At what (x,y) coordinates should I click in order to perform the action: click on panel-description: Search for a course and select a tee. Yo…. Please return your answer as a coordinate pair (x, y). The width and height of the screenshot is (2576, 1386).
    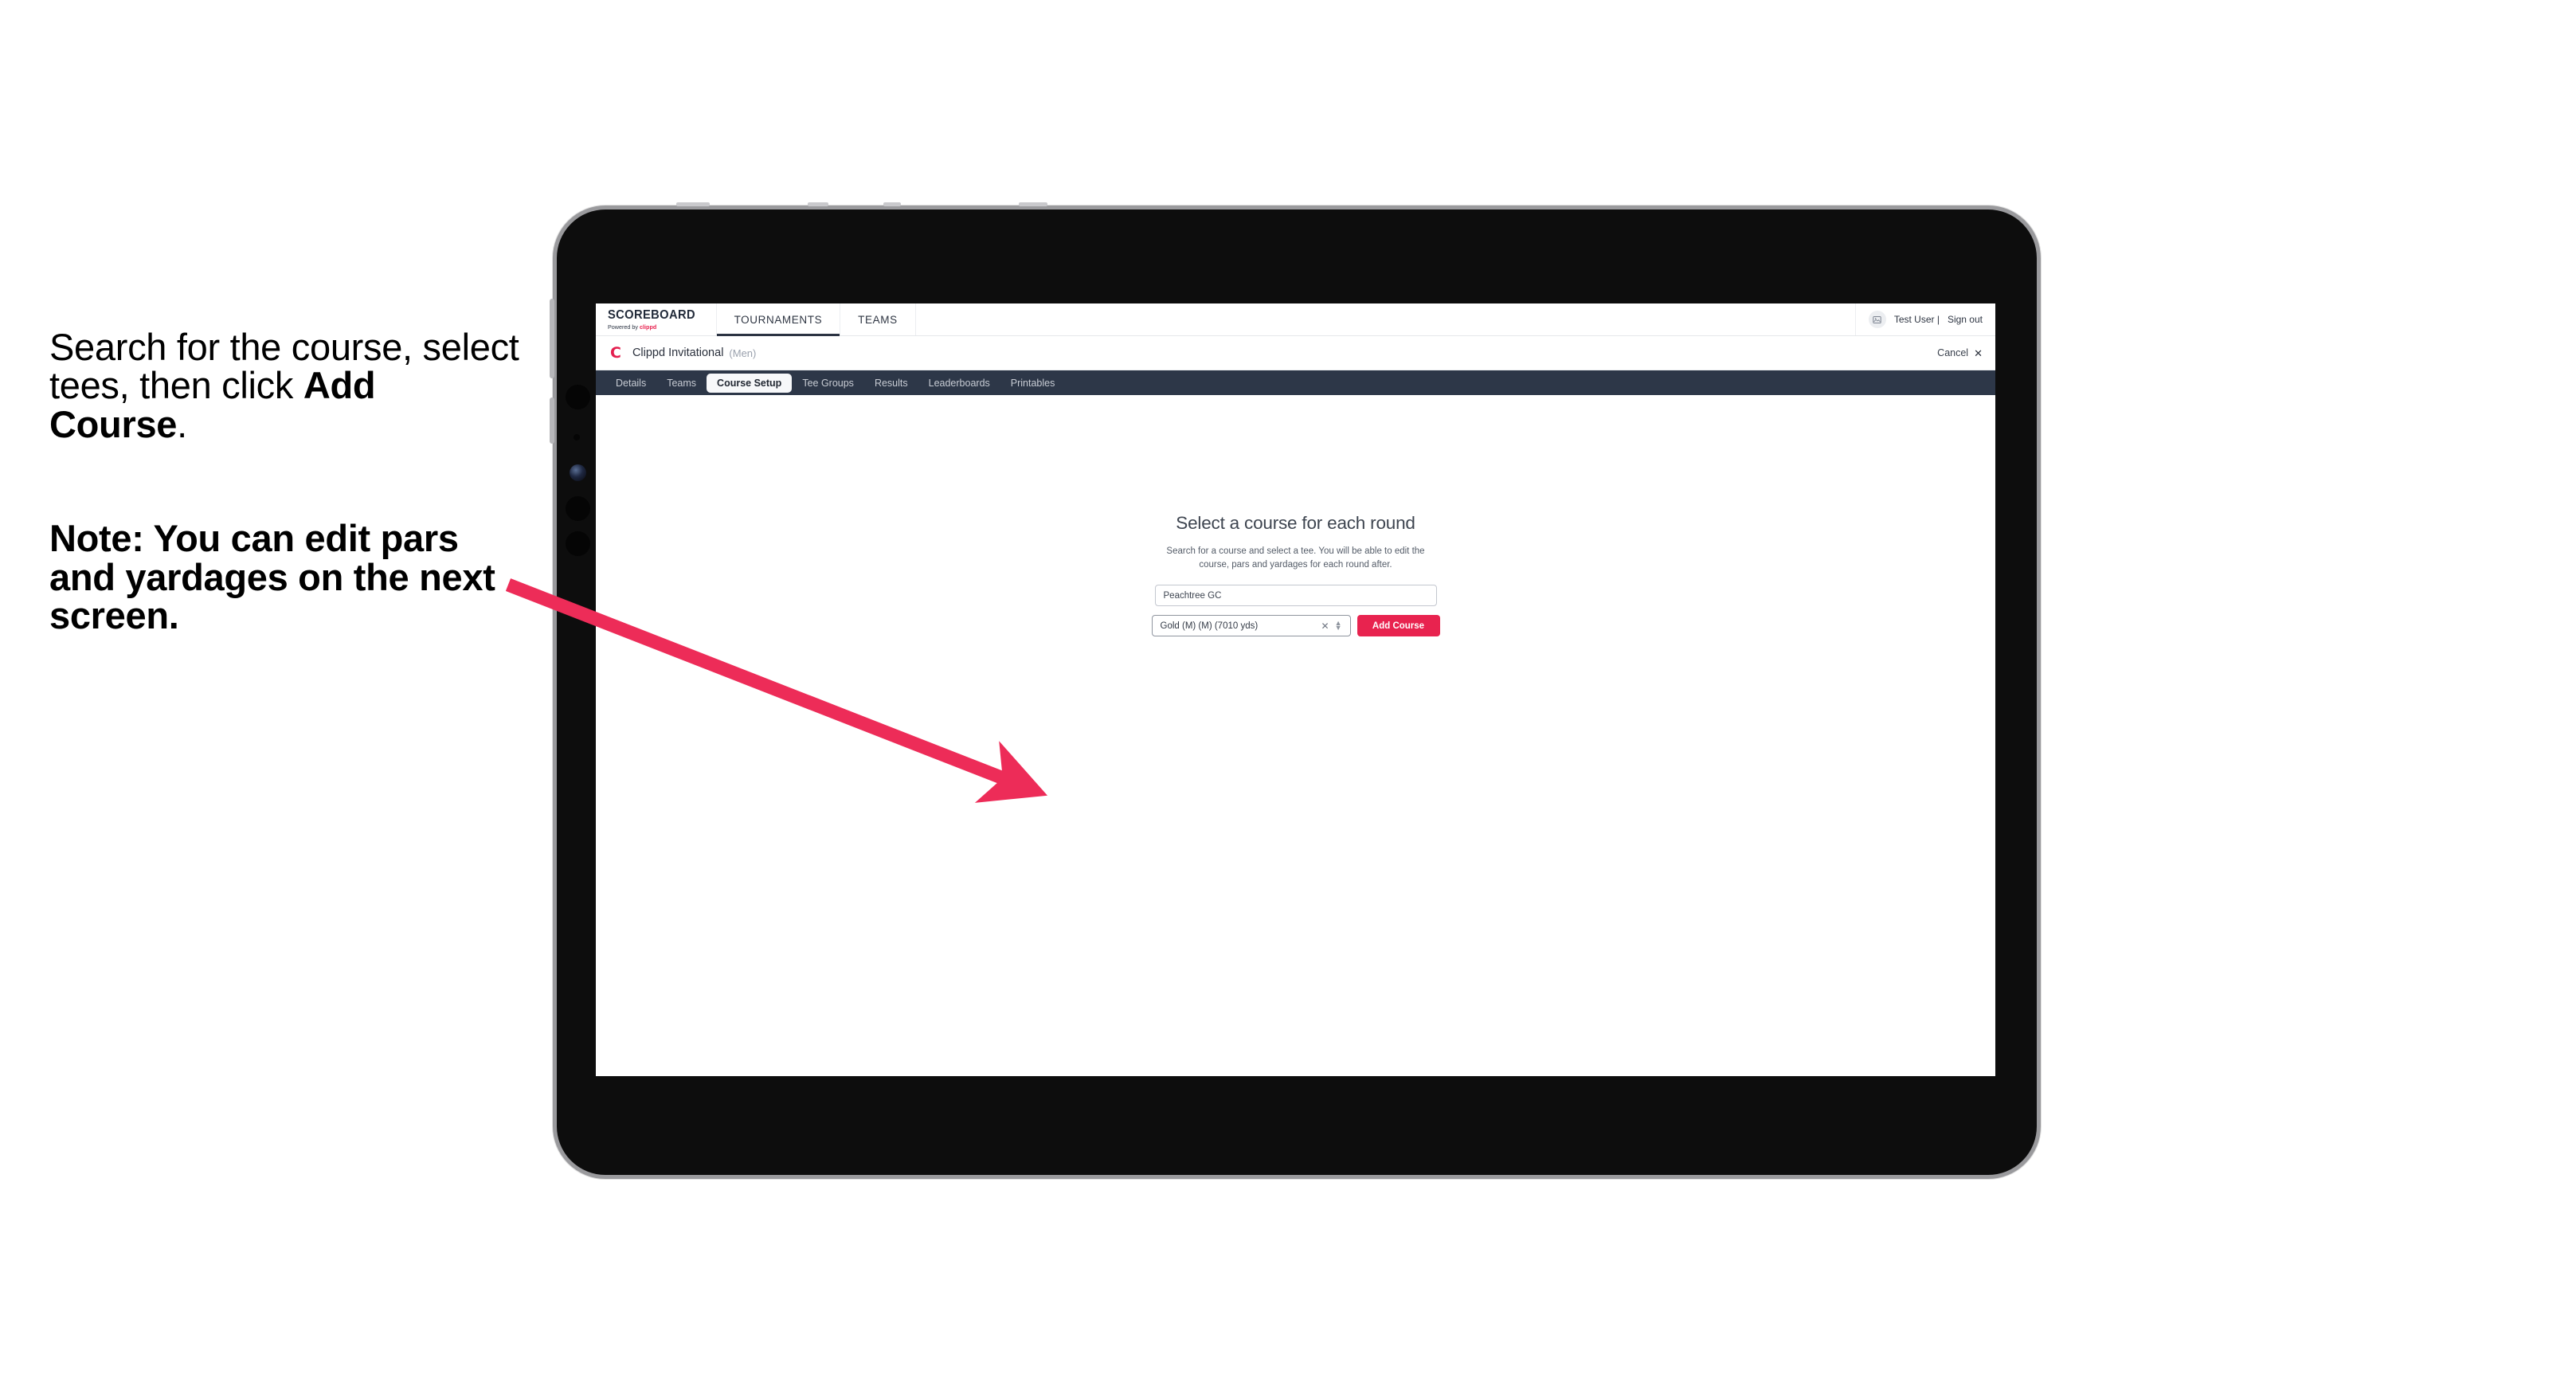
    Looking at the image, I should click on (1295, 558).